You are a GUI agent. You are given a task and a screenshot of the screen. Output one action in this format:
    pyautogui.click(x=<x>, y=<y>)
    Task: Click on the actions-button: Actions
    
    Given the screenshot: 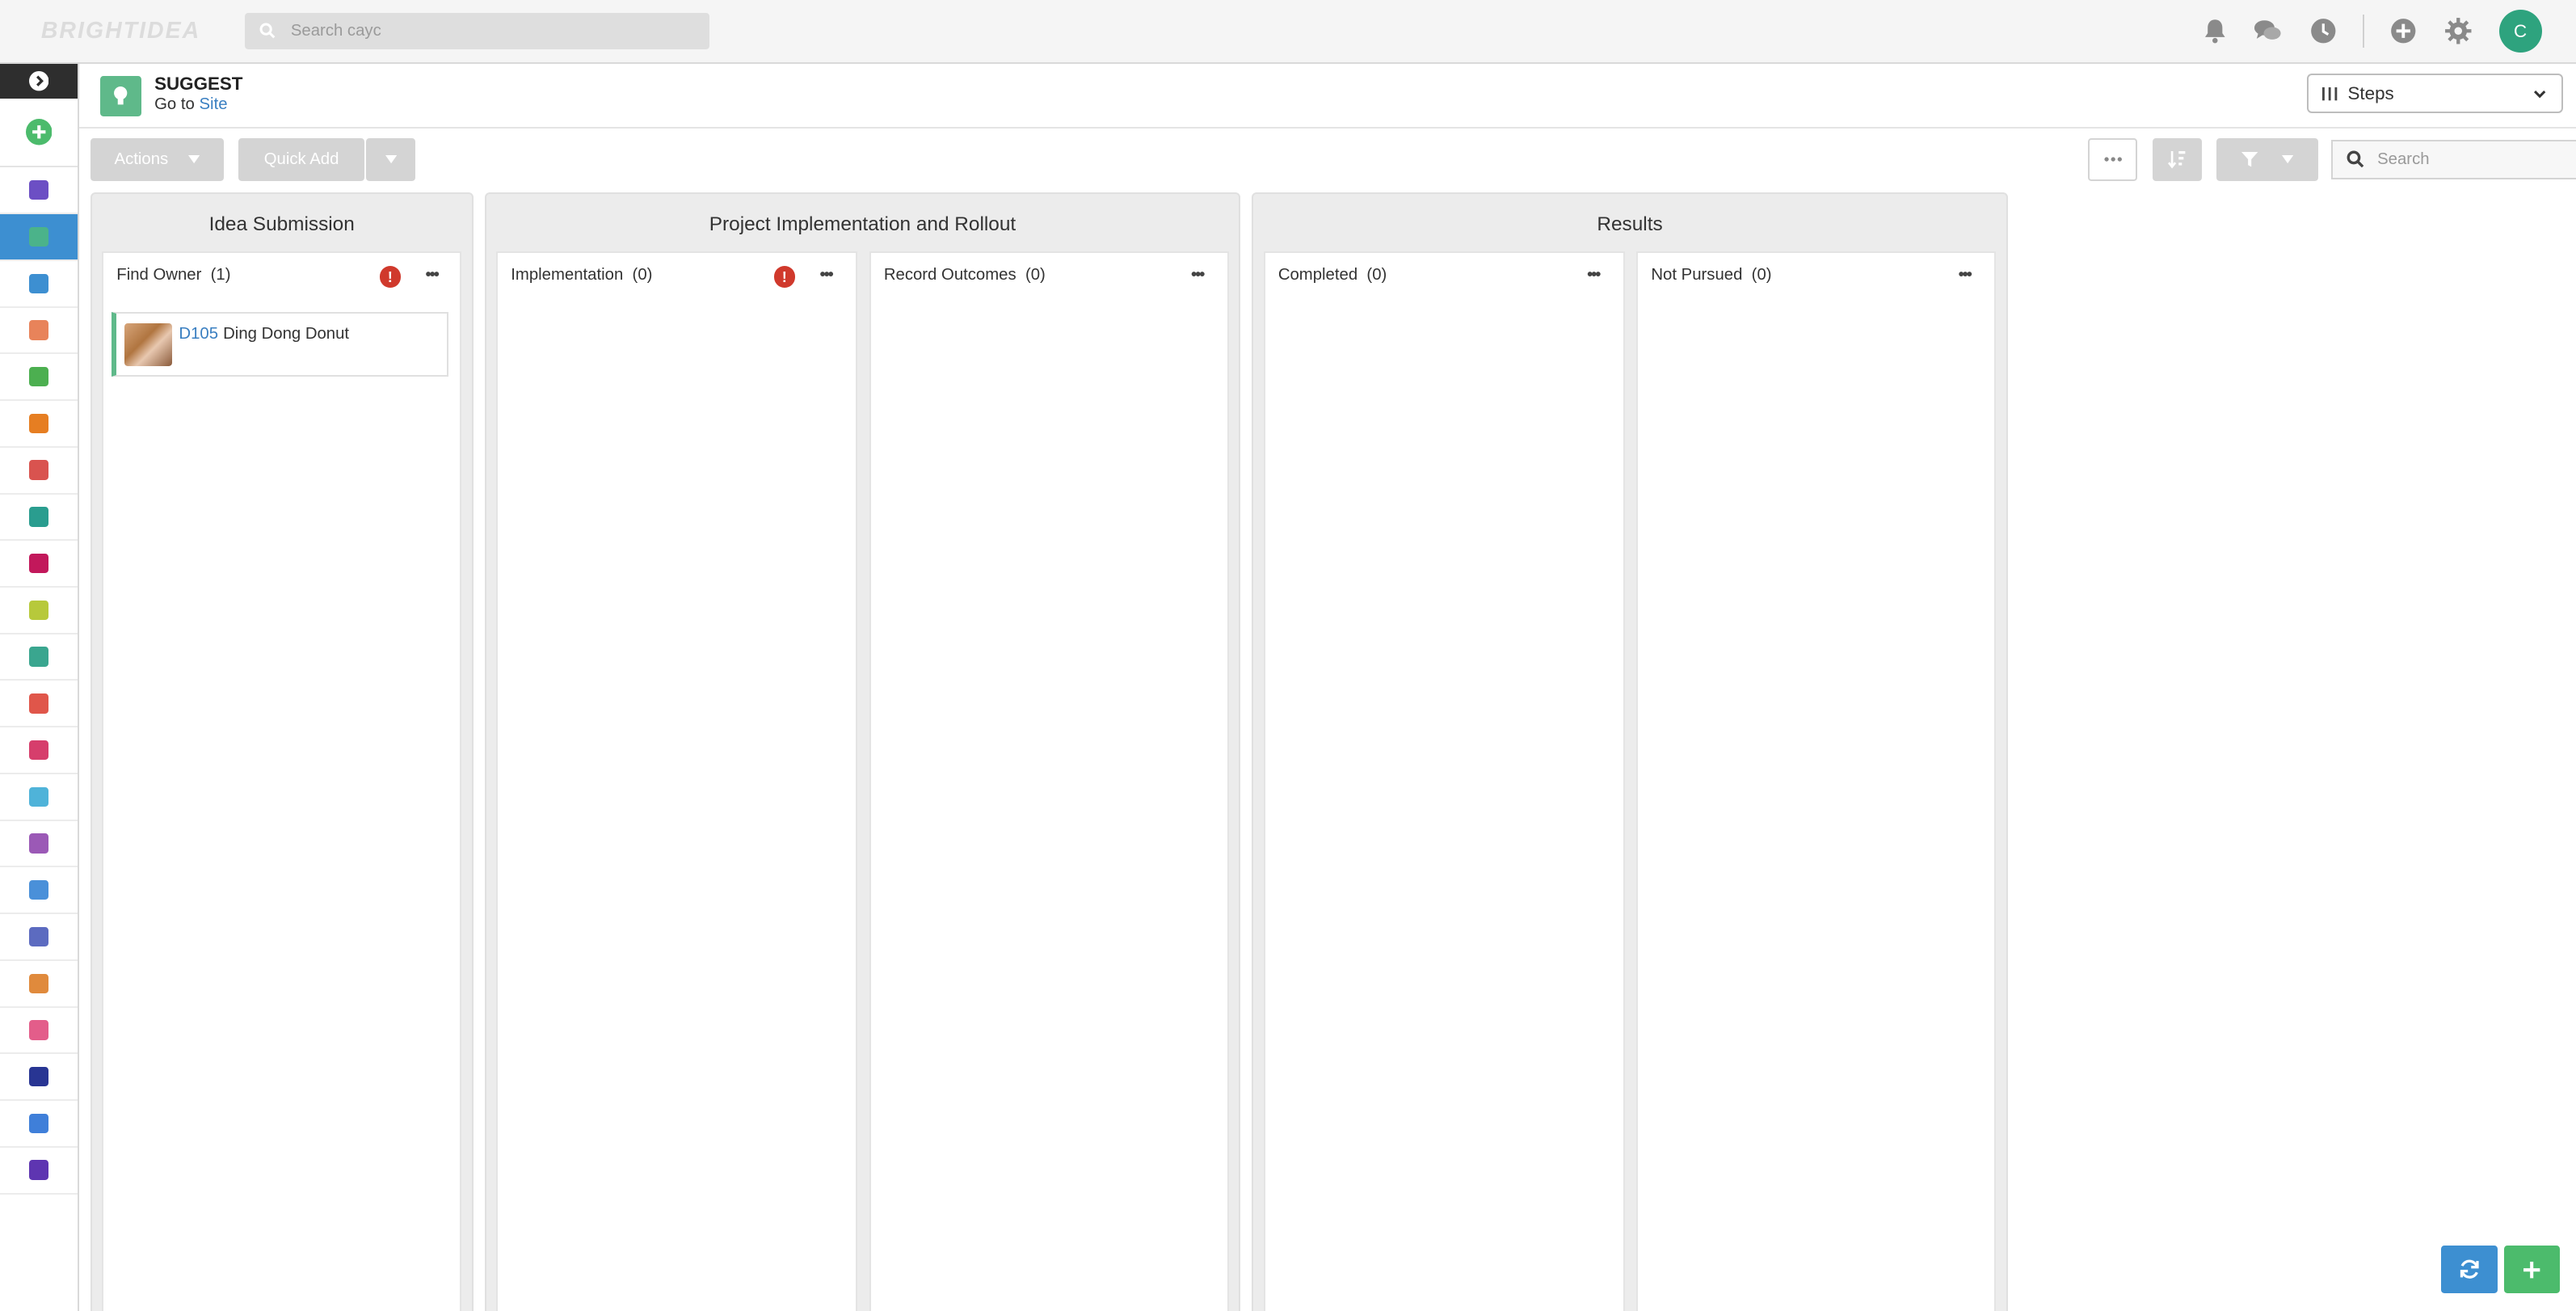 What is the action you would take?
    pyautogui.click(x=157, y=159)
    